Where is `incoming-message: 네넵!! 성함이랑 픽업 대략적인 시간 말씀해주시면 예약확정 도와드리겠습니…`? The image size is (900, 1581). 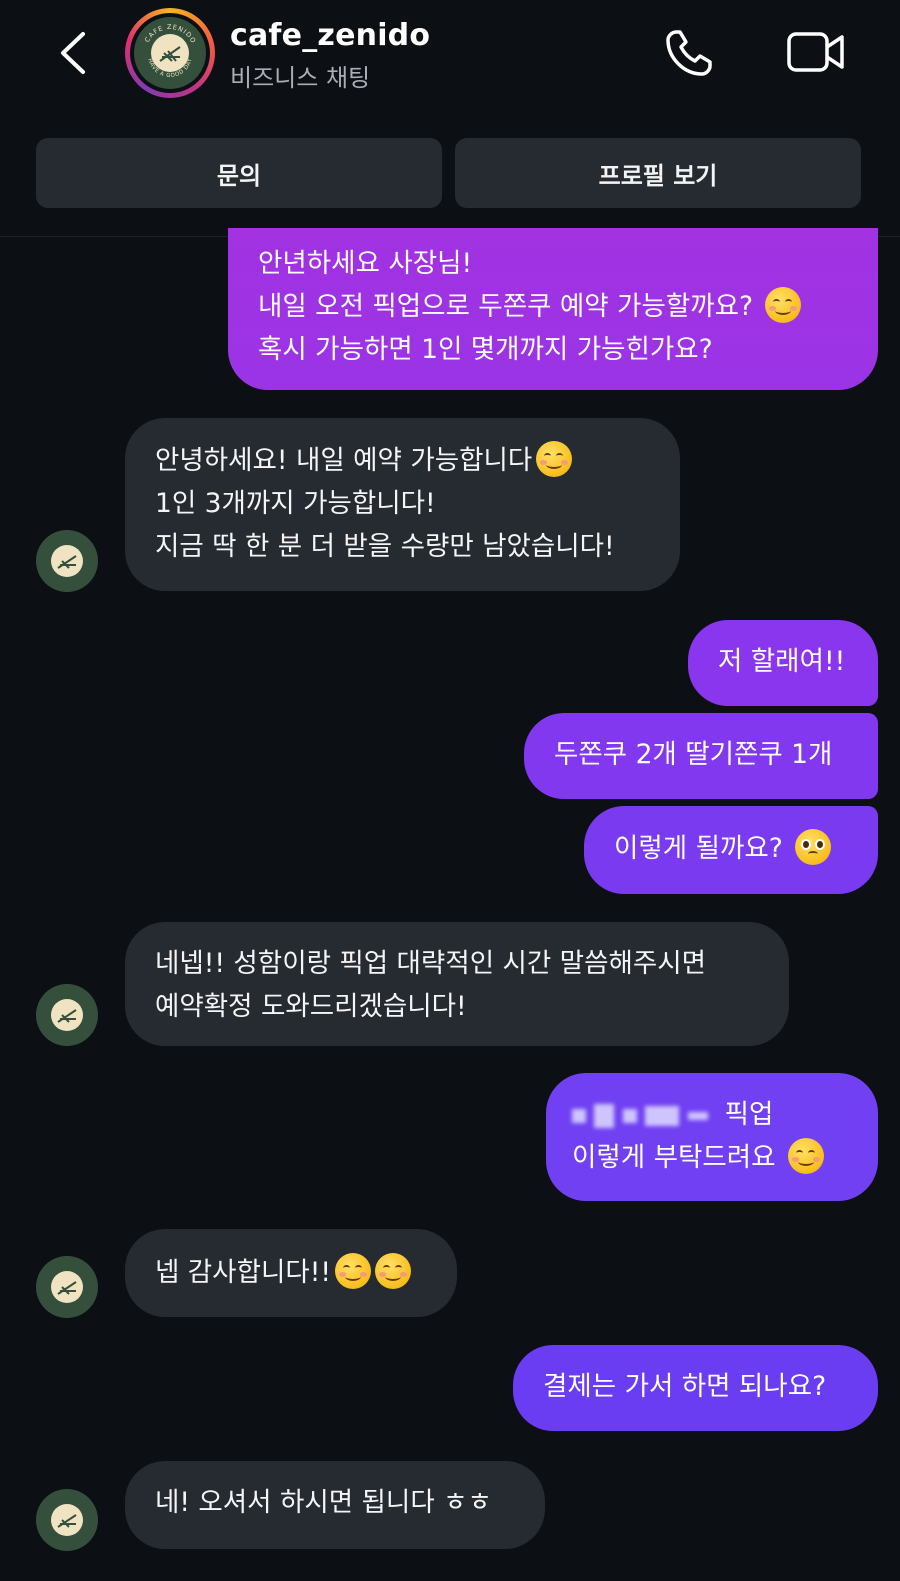
incoming-message: 네넵!! 성함이랑 픽업 대략적인 시간 말씀해주시면 예약확정 도와드리겠습니… is located at coordinates (457, 984).